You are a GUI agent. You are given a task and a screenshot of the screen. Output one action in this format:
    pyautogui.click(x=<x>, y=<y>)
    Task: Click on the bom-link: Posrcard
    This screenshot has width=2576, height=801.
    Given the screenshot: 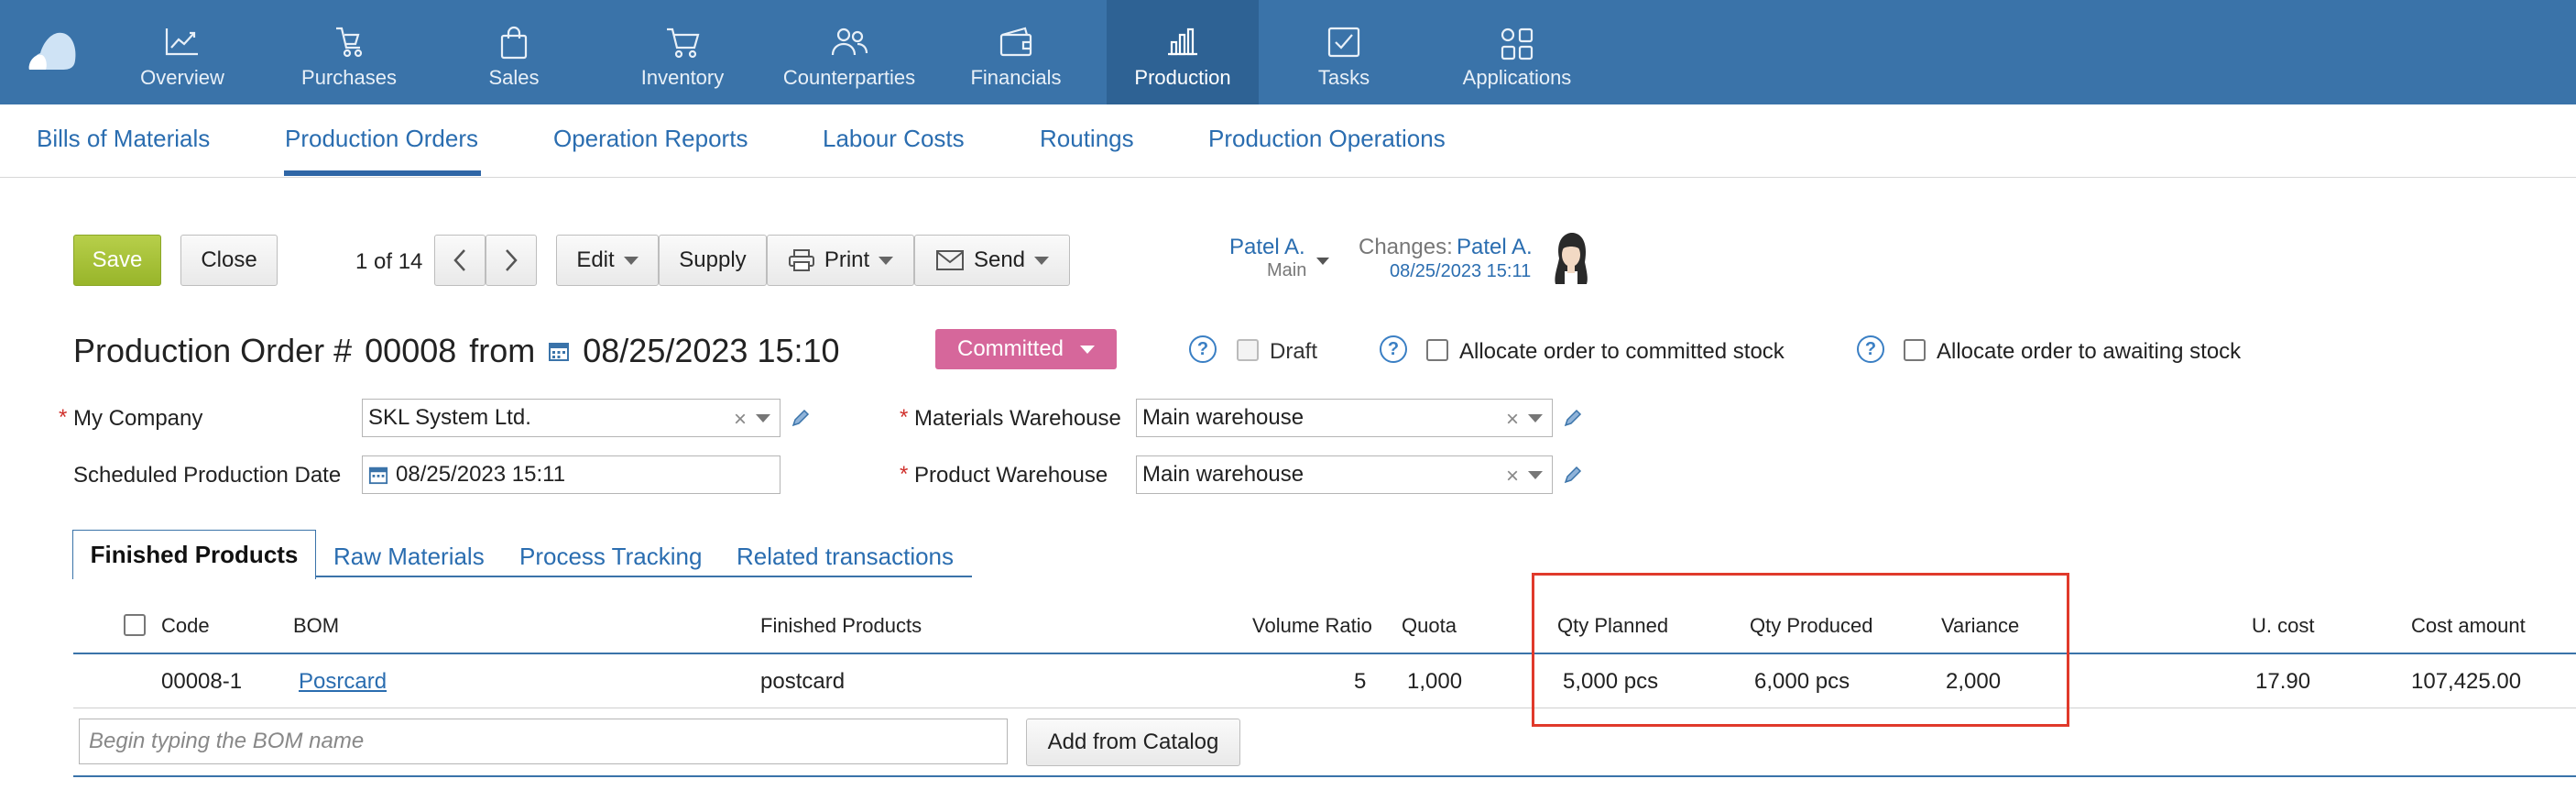 What is the action you would take?
    pyautogui.click(x=343, y=681)
    